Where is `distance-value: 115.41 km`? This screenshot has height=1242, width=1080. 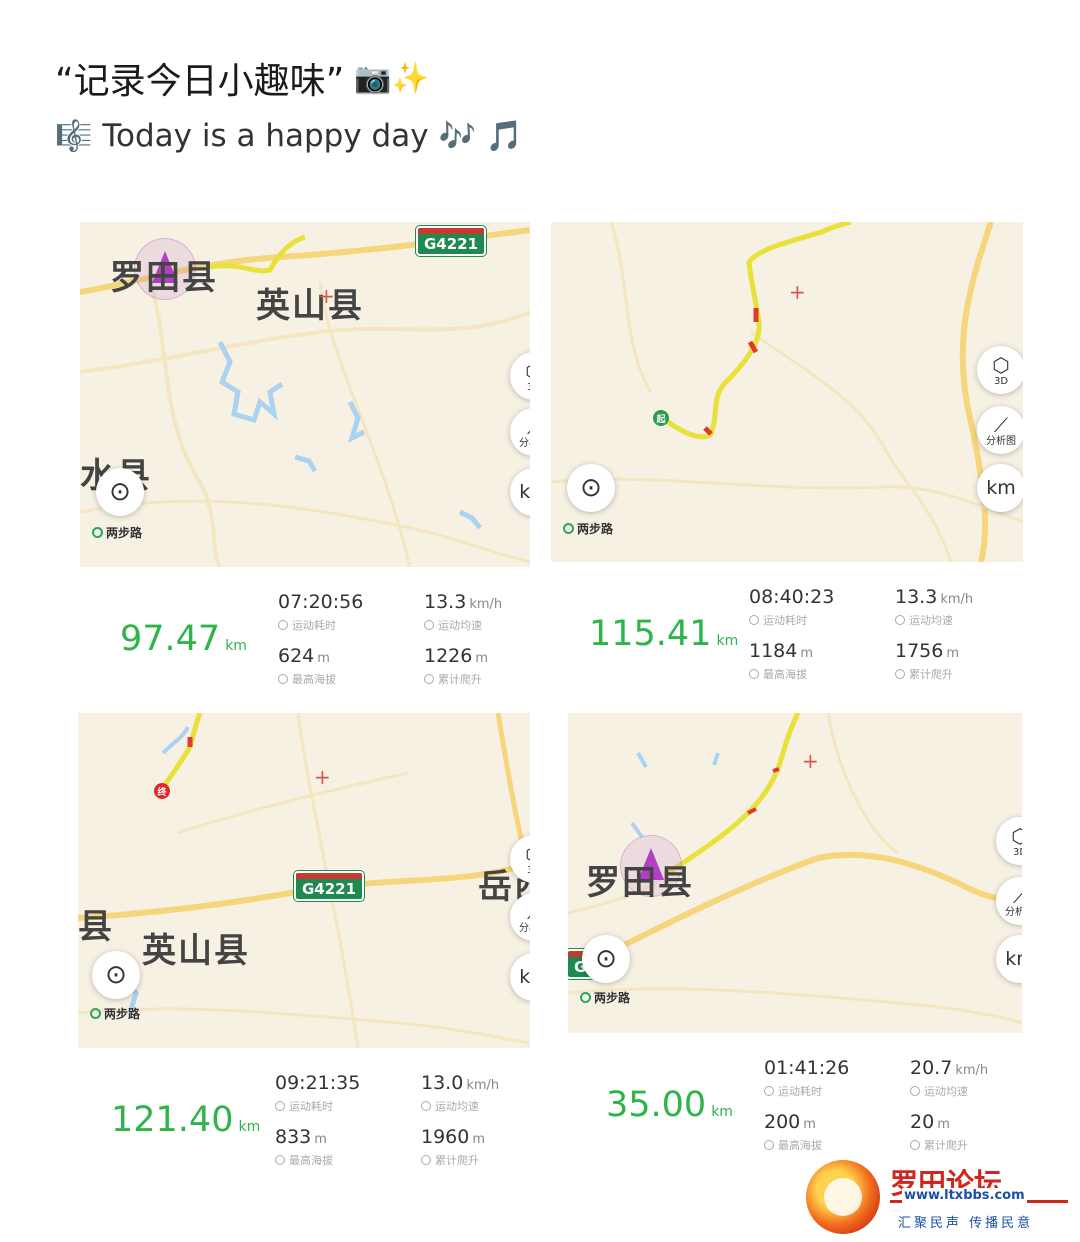
distance-value: 115.41 km is located at coordinates (663, 634).